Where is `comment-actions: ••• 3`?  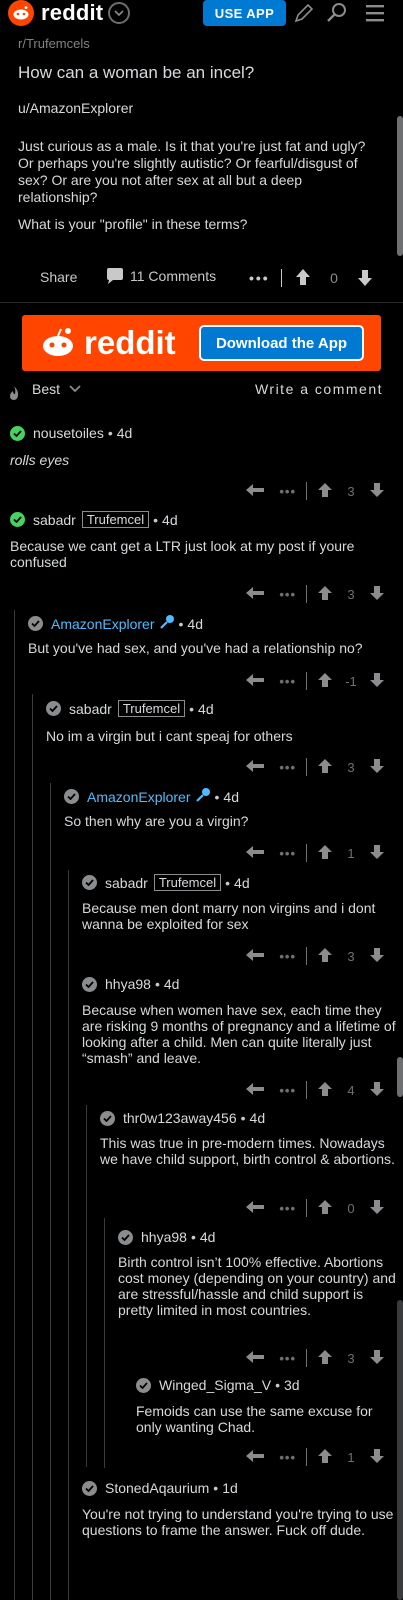 comment-actions: ••• 3 is located at coordinates (315, 956).